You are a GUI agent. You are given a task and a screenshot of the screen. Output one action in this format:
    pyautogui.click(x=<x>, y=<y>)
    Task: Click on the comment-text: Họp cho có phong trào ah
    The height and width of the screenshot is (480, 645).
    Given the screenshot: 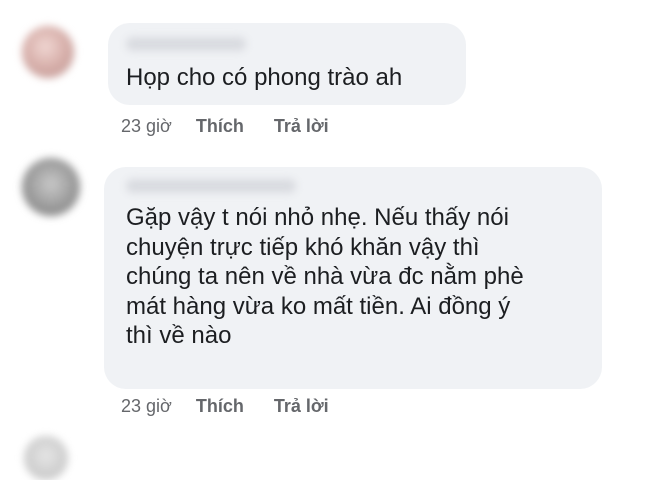 What is the action you would take?
    pyautogui.click(x=264, y=77)
    